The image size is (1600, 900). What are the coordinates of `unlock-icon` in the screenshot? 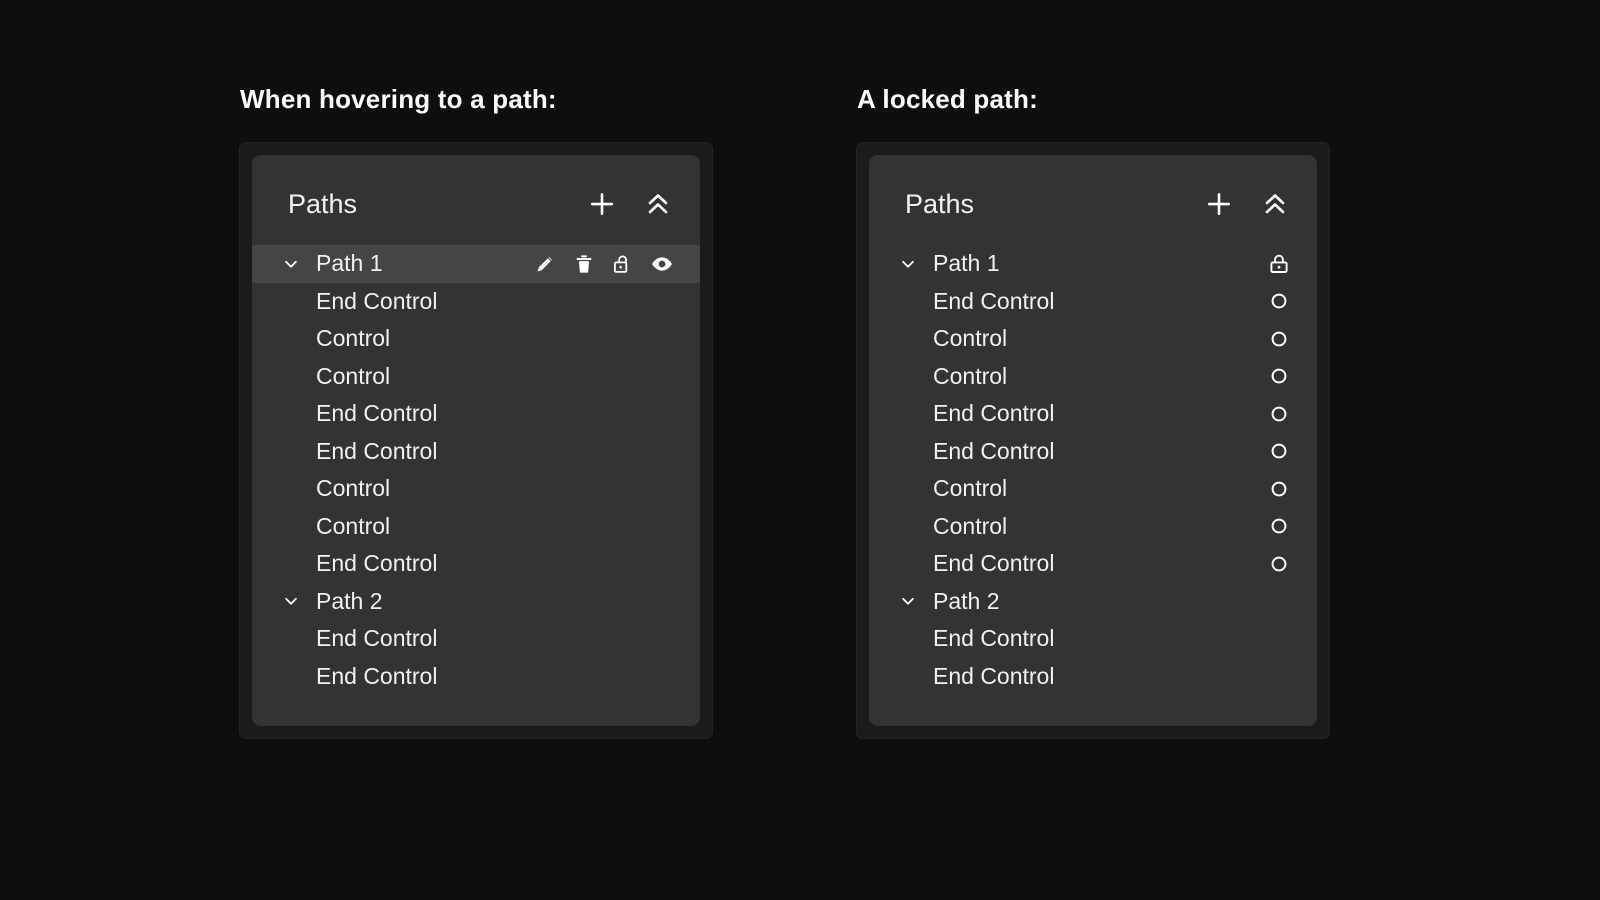 It's located at (623, 264).